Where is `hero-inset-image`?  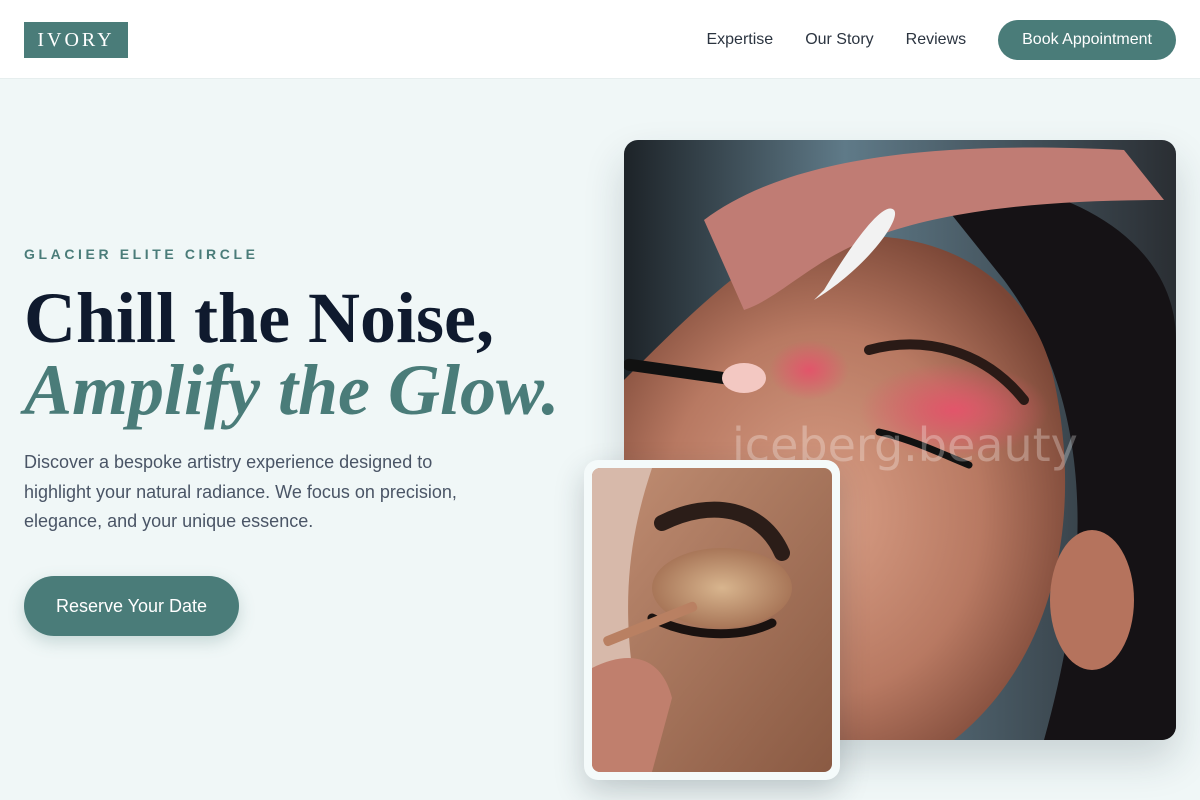
hero-inset-image is located at coordinates (712, 620).